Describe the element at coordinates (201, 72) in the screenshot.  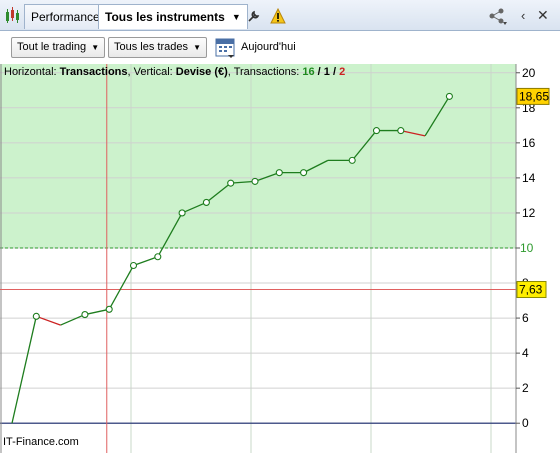
I see `vertical-axis-name: Devise (€)` at that location.